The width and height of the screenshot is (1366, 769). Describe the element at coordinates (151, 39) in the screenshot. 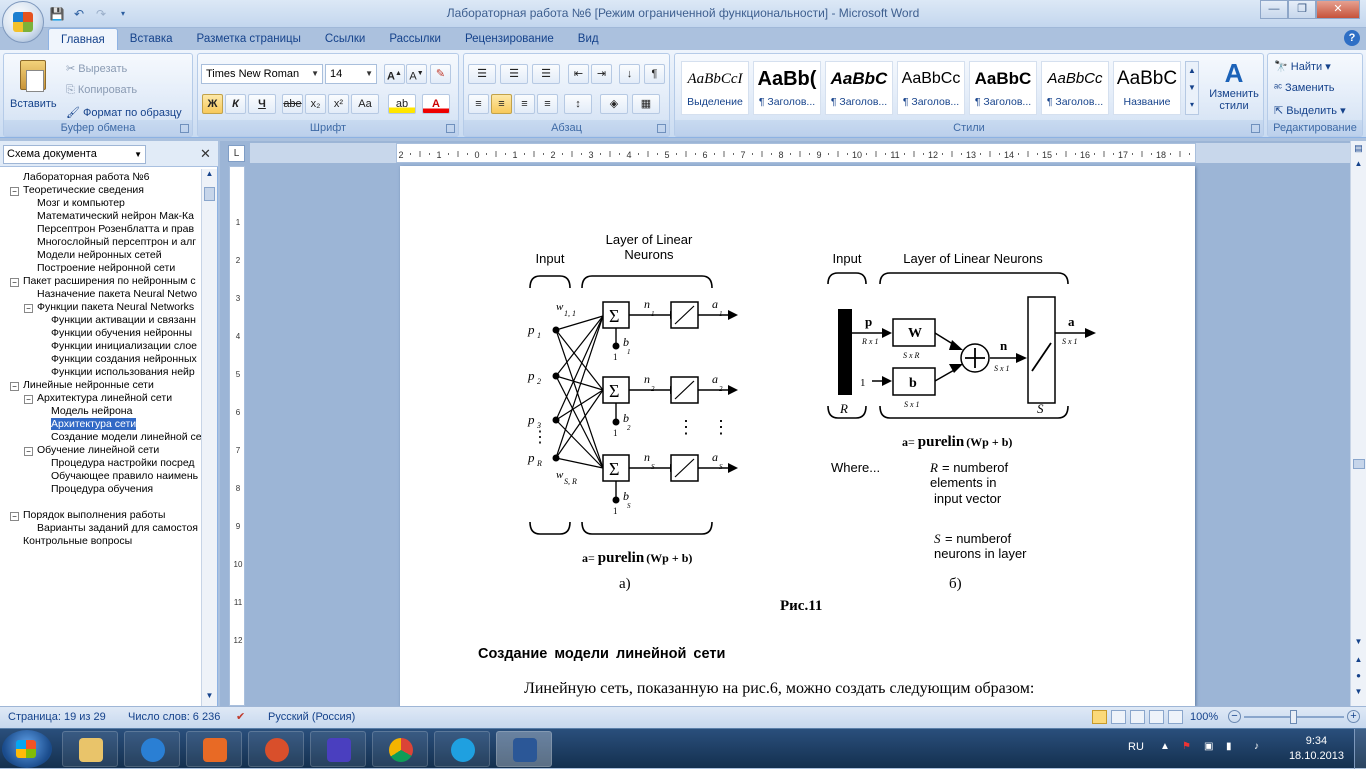

I see `tab-insert: Вставка` at that location.